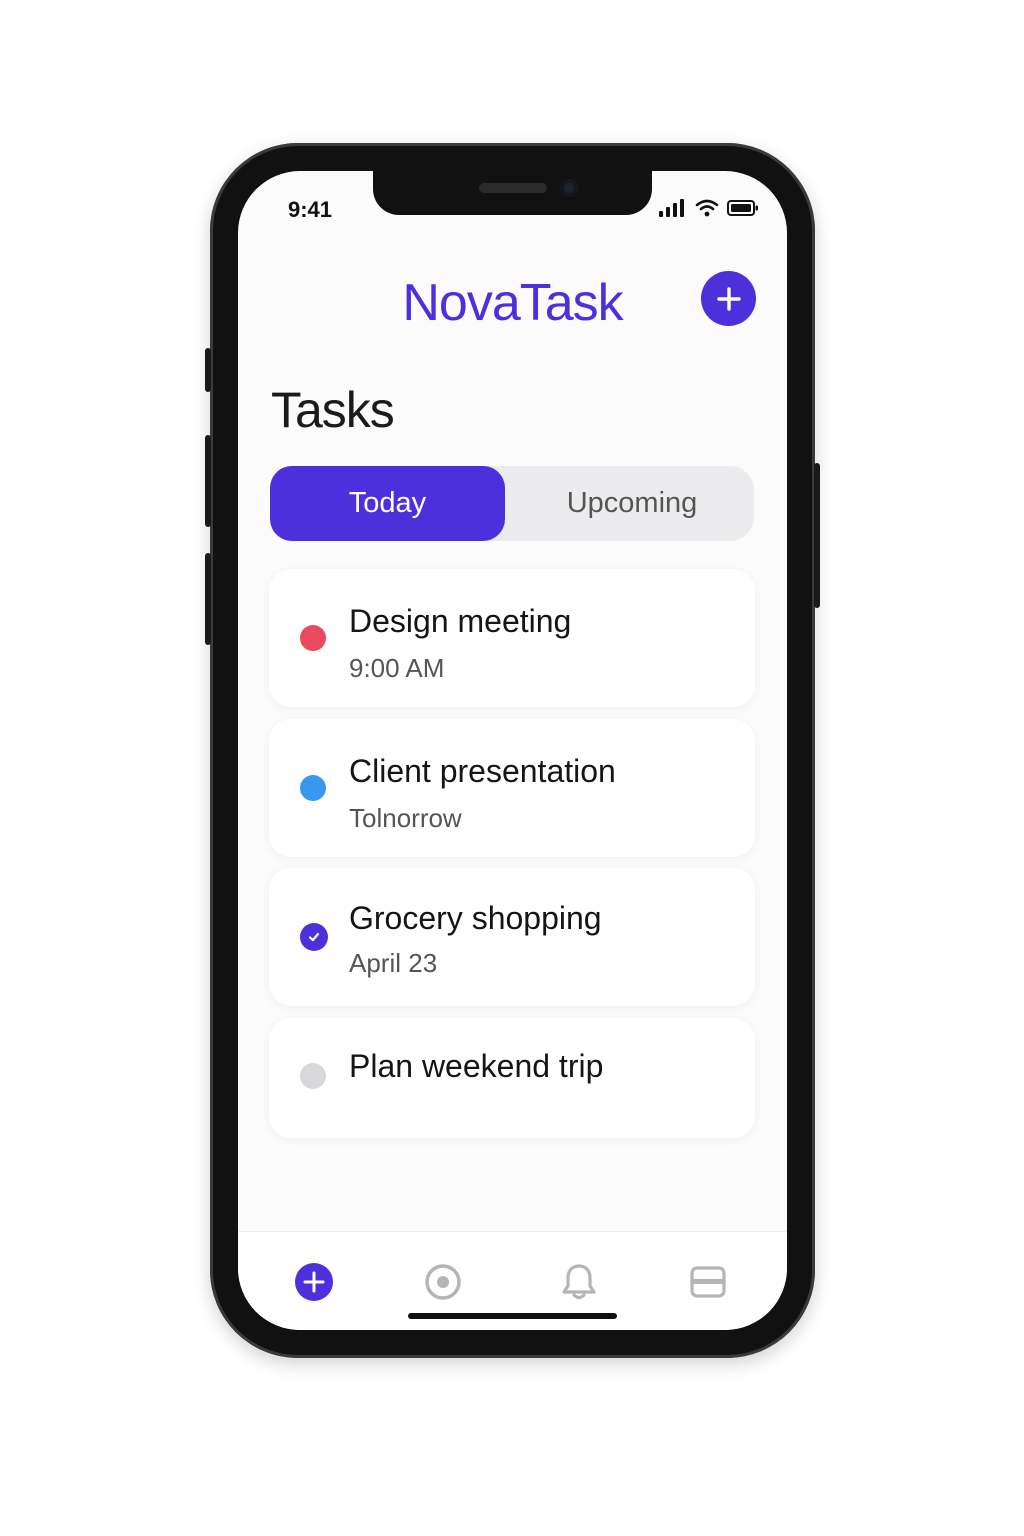  Describe the element at coordinates (742, 208) in the screenshot. I see `battery-icon` at that location.